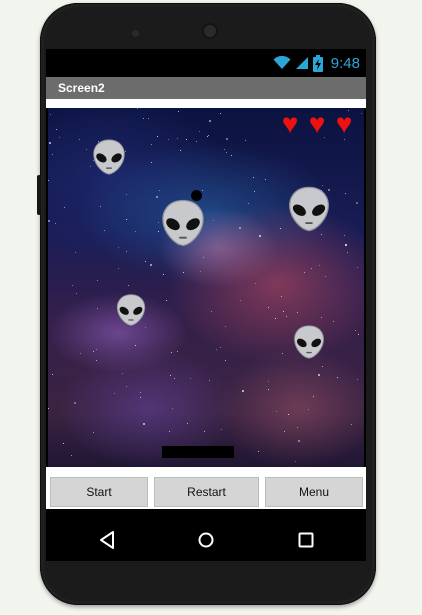 Image resolution: width=422 pixels, height=615 pixels. What do you see at coordinates (196, 195) in the screenshot?
I see `game-ball` at bounding box center [196, 195].